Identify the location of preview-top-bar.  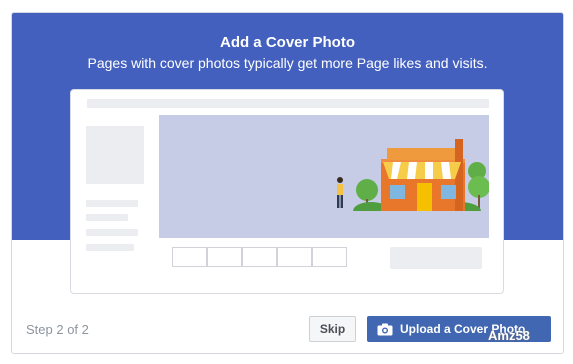
(288, 103).